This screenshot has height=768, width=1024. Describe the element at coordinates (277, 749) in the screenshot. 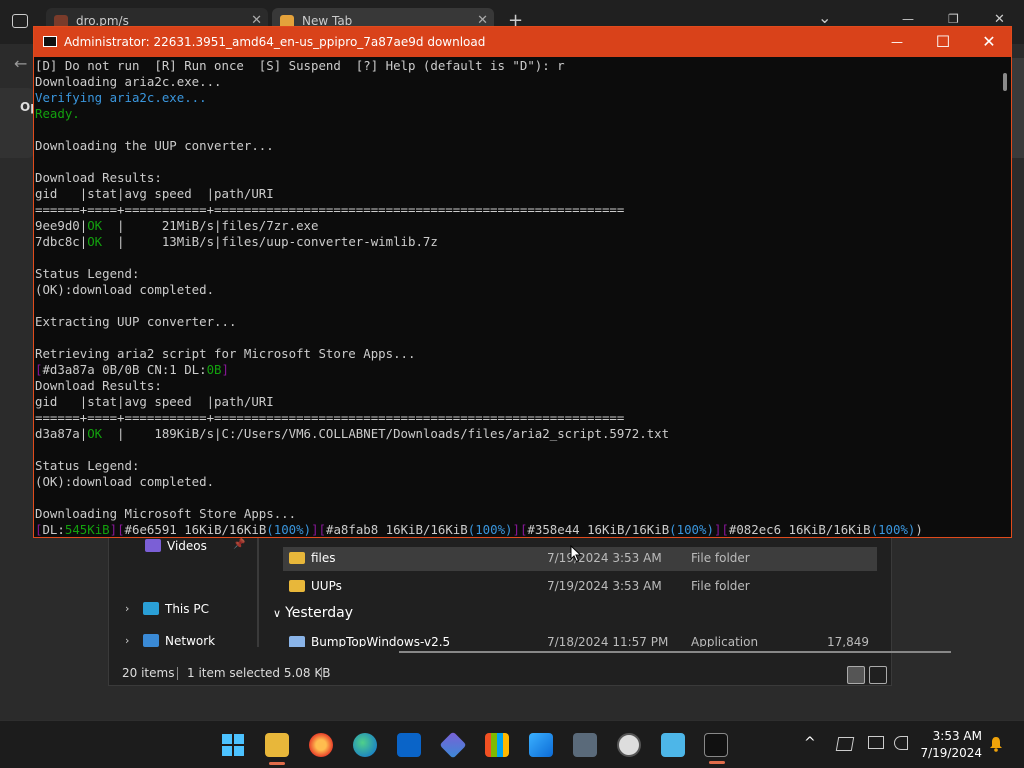

I see `file-explorer-icon` at that location.